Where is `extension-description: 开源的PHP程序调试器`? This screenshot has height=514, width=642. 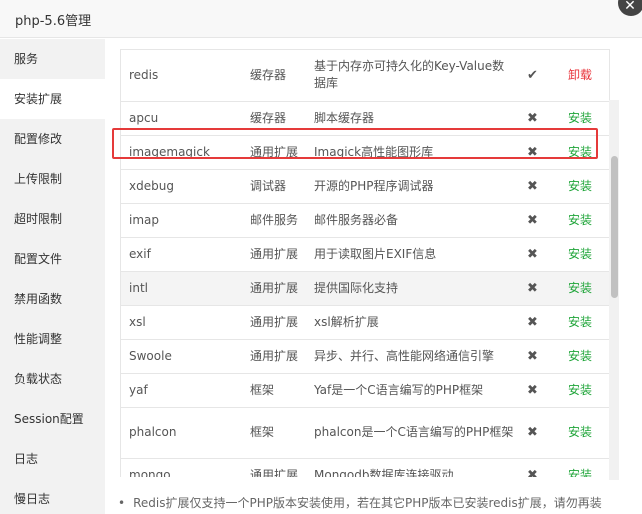
extension-description: 开源的PHP程序调试器 is located at coordinates (414, 186).